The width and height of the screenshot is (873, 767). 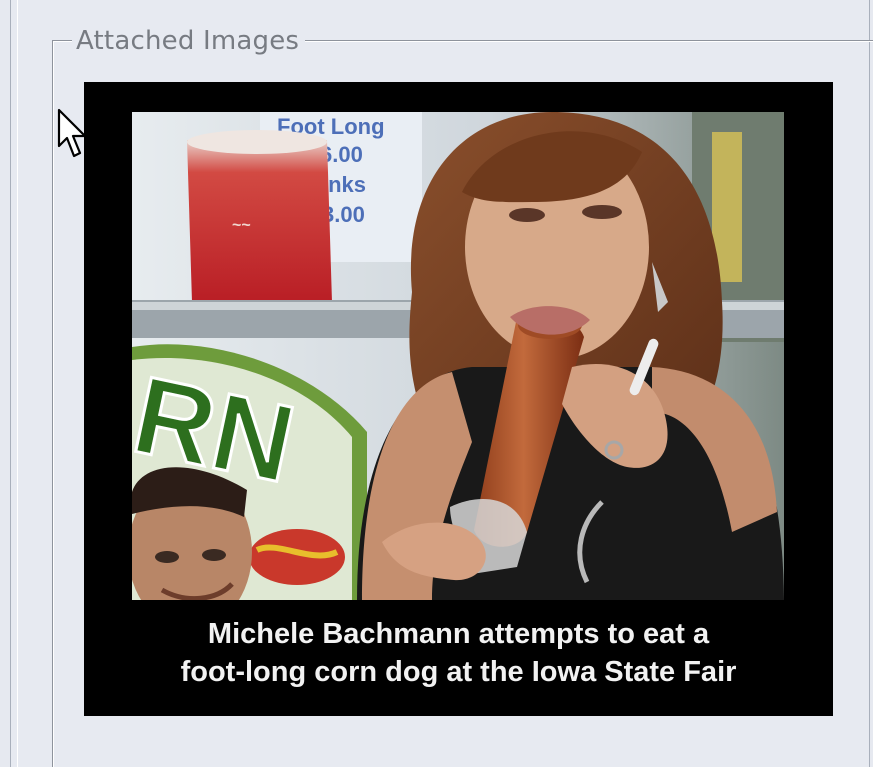 I want to click on attached-images-legend: Attached Images, so click(x=189, y=41).